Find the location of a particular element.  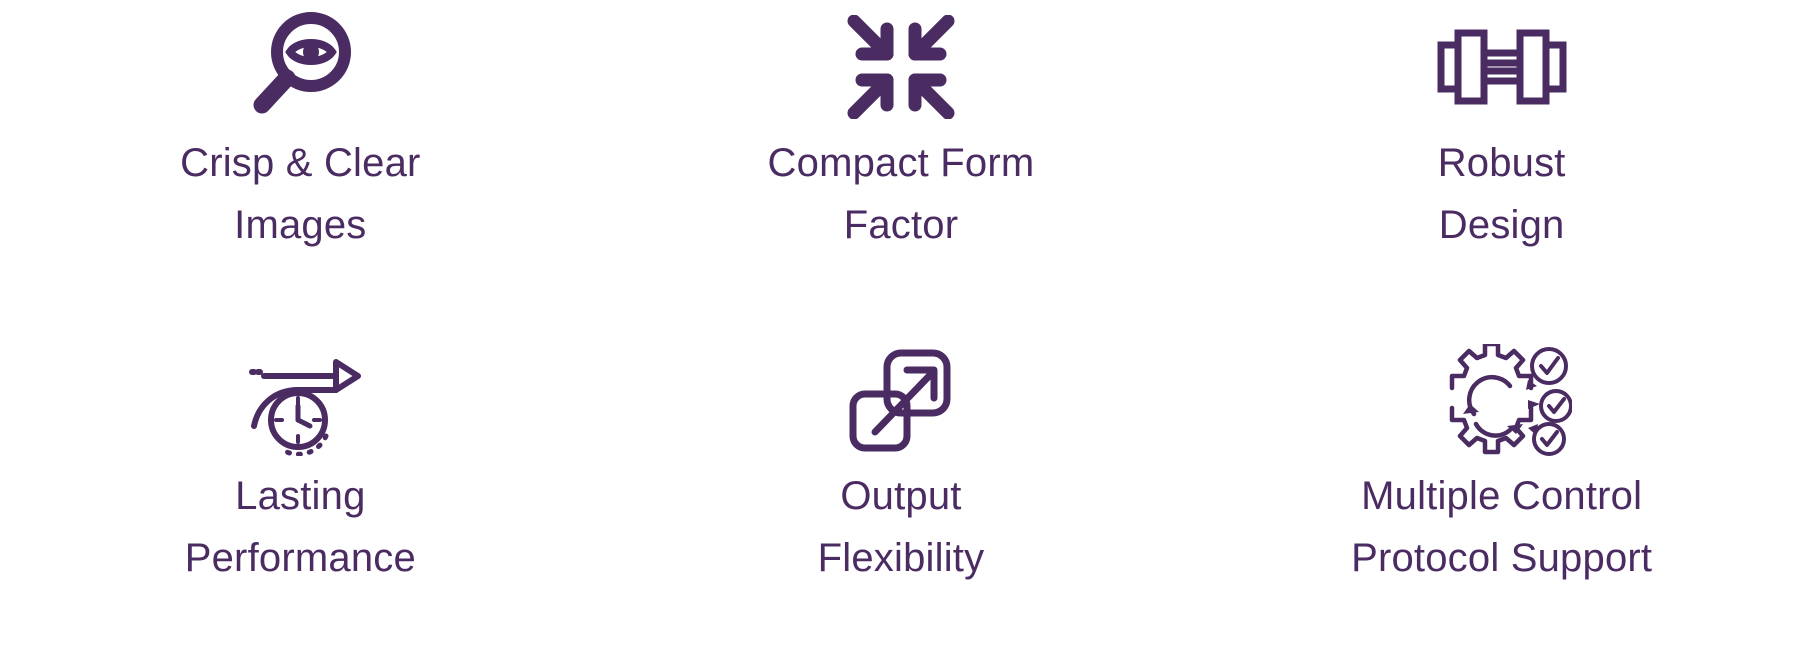

feature-label: Multiple Control Protocol Support is located at coordinates (1502, 527).